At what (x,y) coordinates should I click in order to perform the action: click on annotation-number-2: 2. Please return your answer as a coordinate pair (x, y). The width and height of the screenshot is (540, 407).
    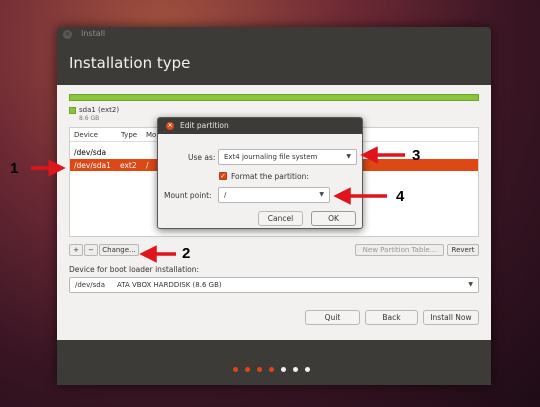
    Looking at the image, I should click on (186, 253).